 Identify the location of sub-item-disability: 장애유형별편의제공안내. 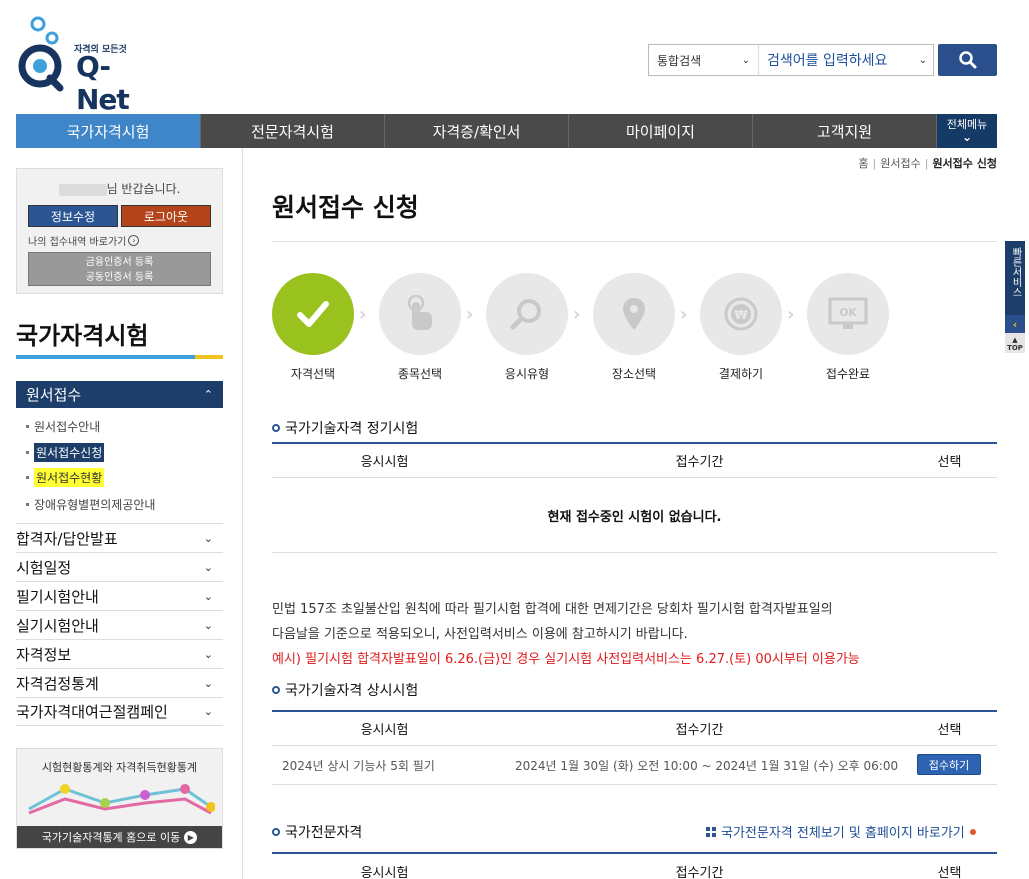
(90, 504).